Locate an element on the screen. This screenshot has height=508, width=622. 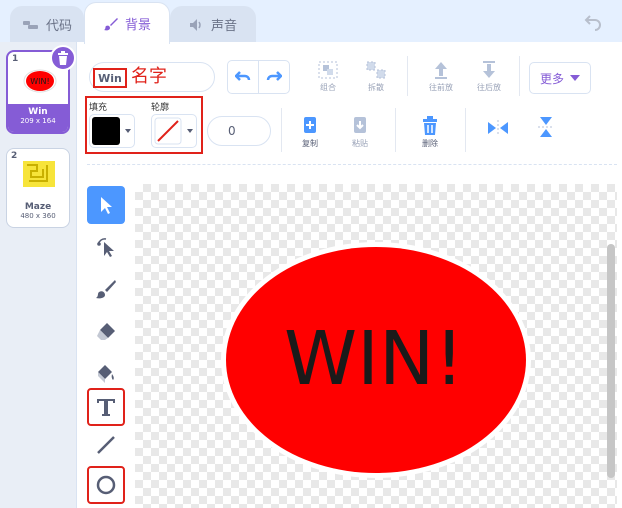
costume-size: 480 x 360 is located at coordinates (38, 216).